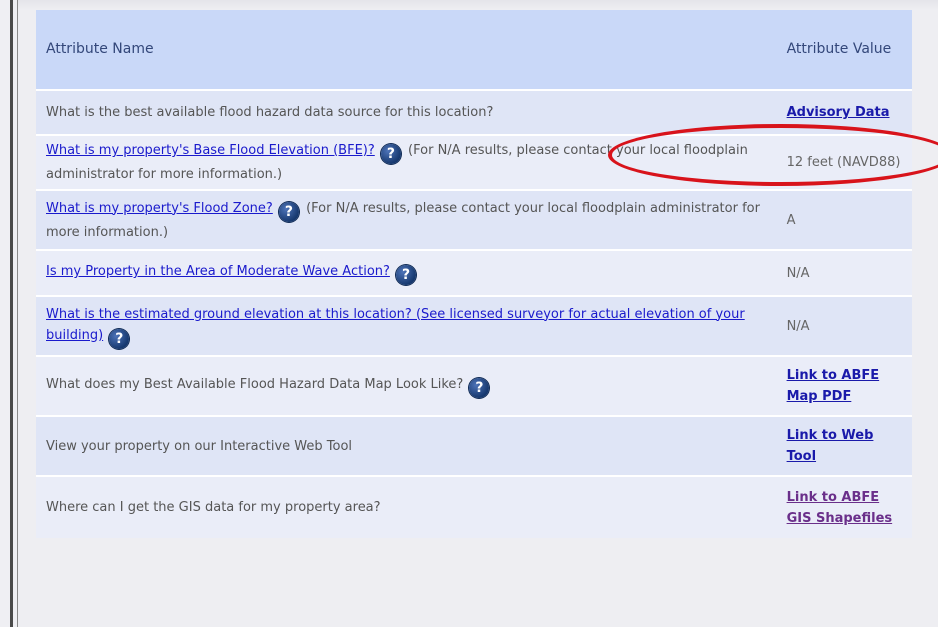  What do you see at coordinates (840, 508) in the screenshot?
I see `gis-shapefiles-link: Link to ABFE GIS Shapefiles` at bounding box center [840, 508].